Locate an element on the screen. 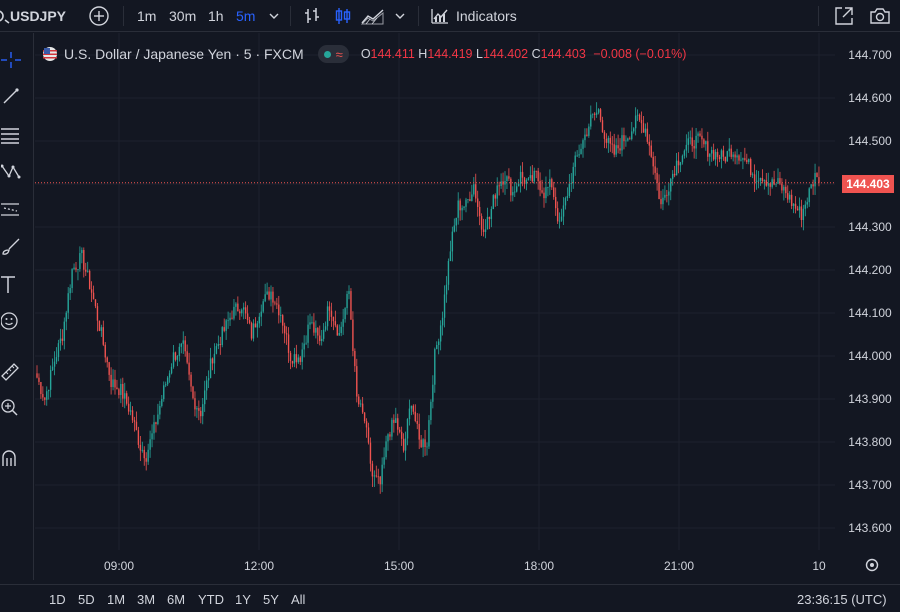 This screenshot has width=900, height=612. camera-icon is located at coordinates (880, 16).